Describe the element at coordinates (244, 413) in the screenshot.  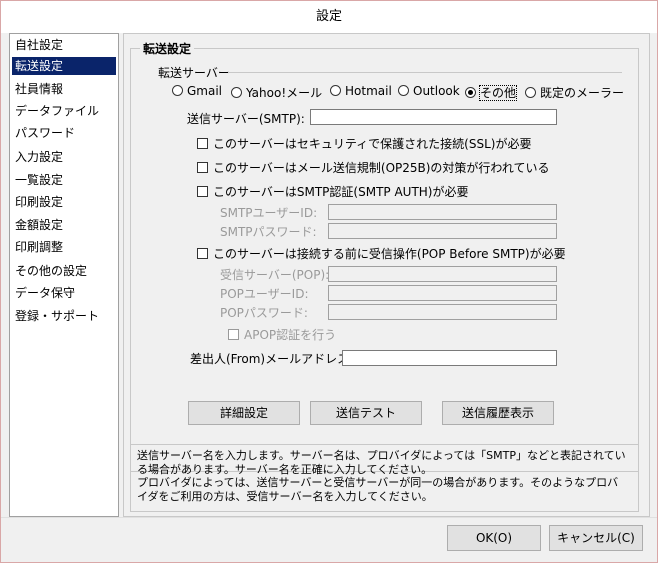
I see `detail-settings-button: 詳細設定` at that location.